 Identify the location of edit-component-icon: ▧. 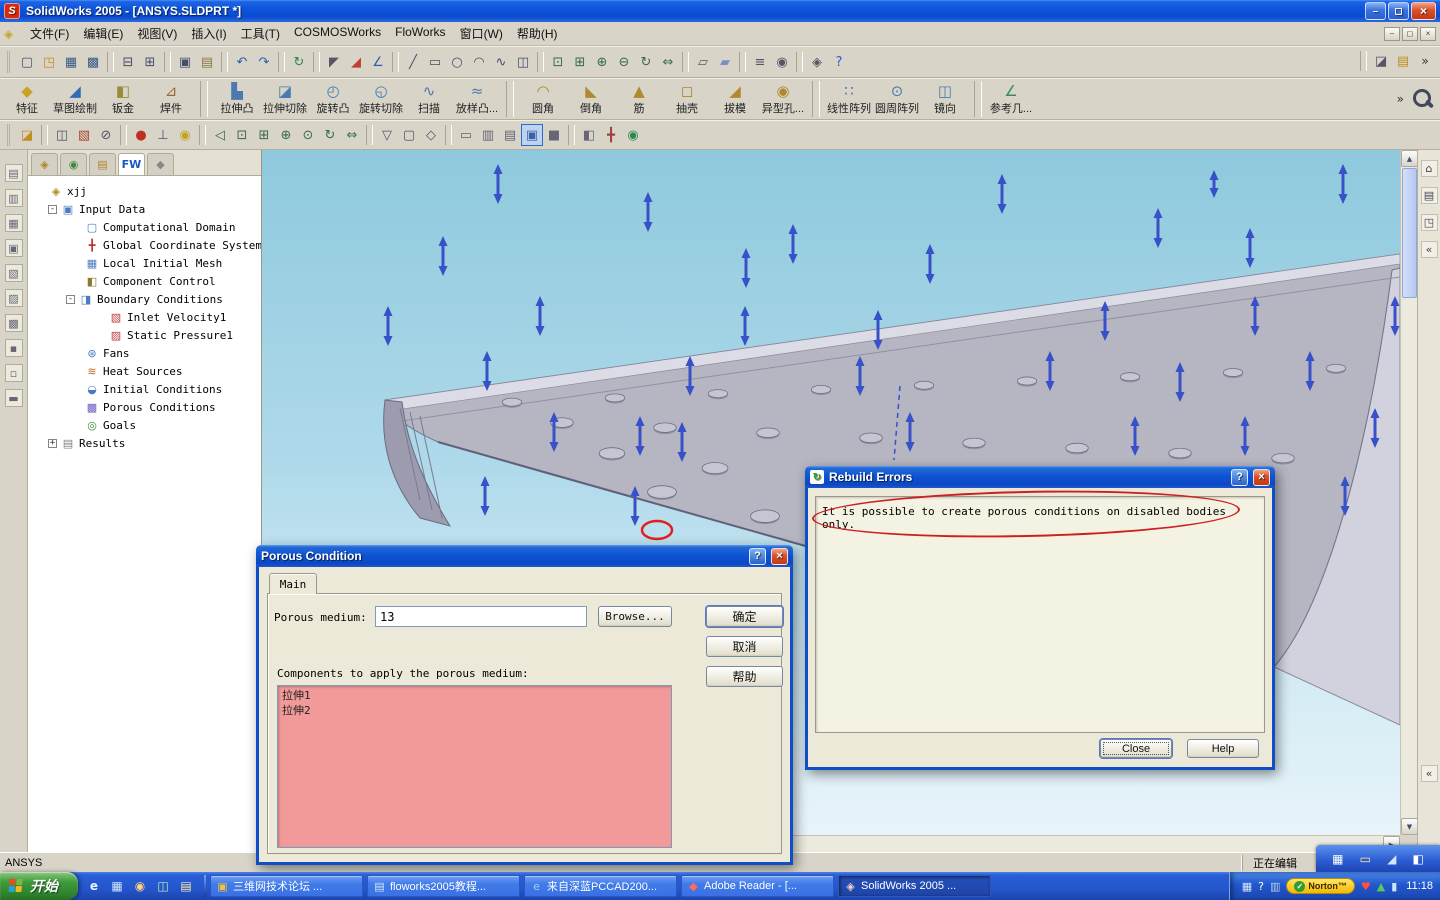
(84, 135).